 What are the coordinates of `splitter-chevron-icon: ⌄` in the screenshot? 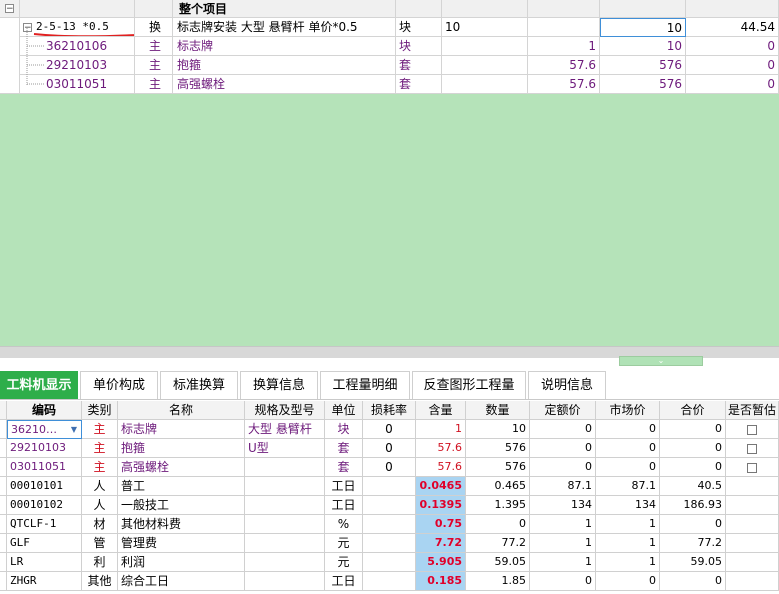 It's located at (661, 361).